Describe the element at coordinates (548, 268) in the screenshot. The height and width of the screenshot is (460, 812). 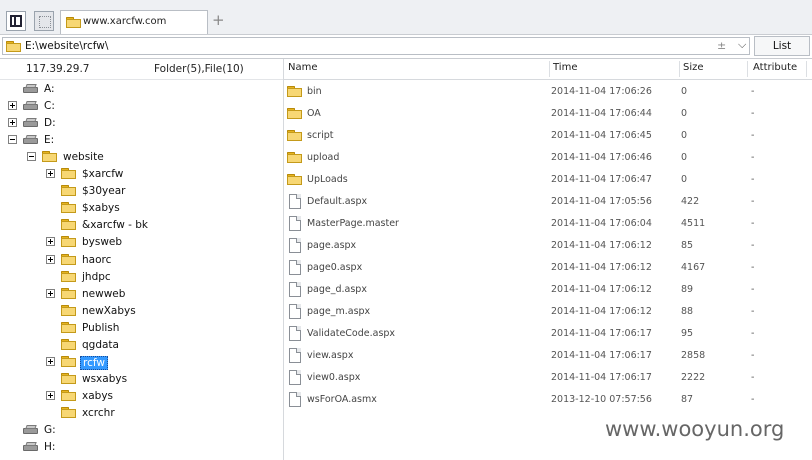
I see `file-row: page0.aspx 2014-11-04 17:06:12 4167 -` at that location.